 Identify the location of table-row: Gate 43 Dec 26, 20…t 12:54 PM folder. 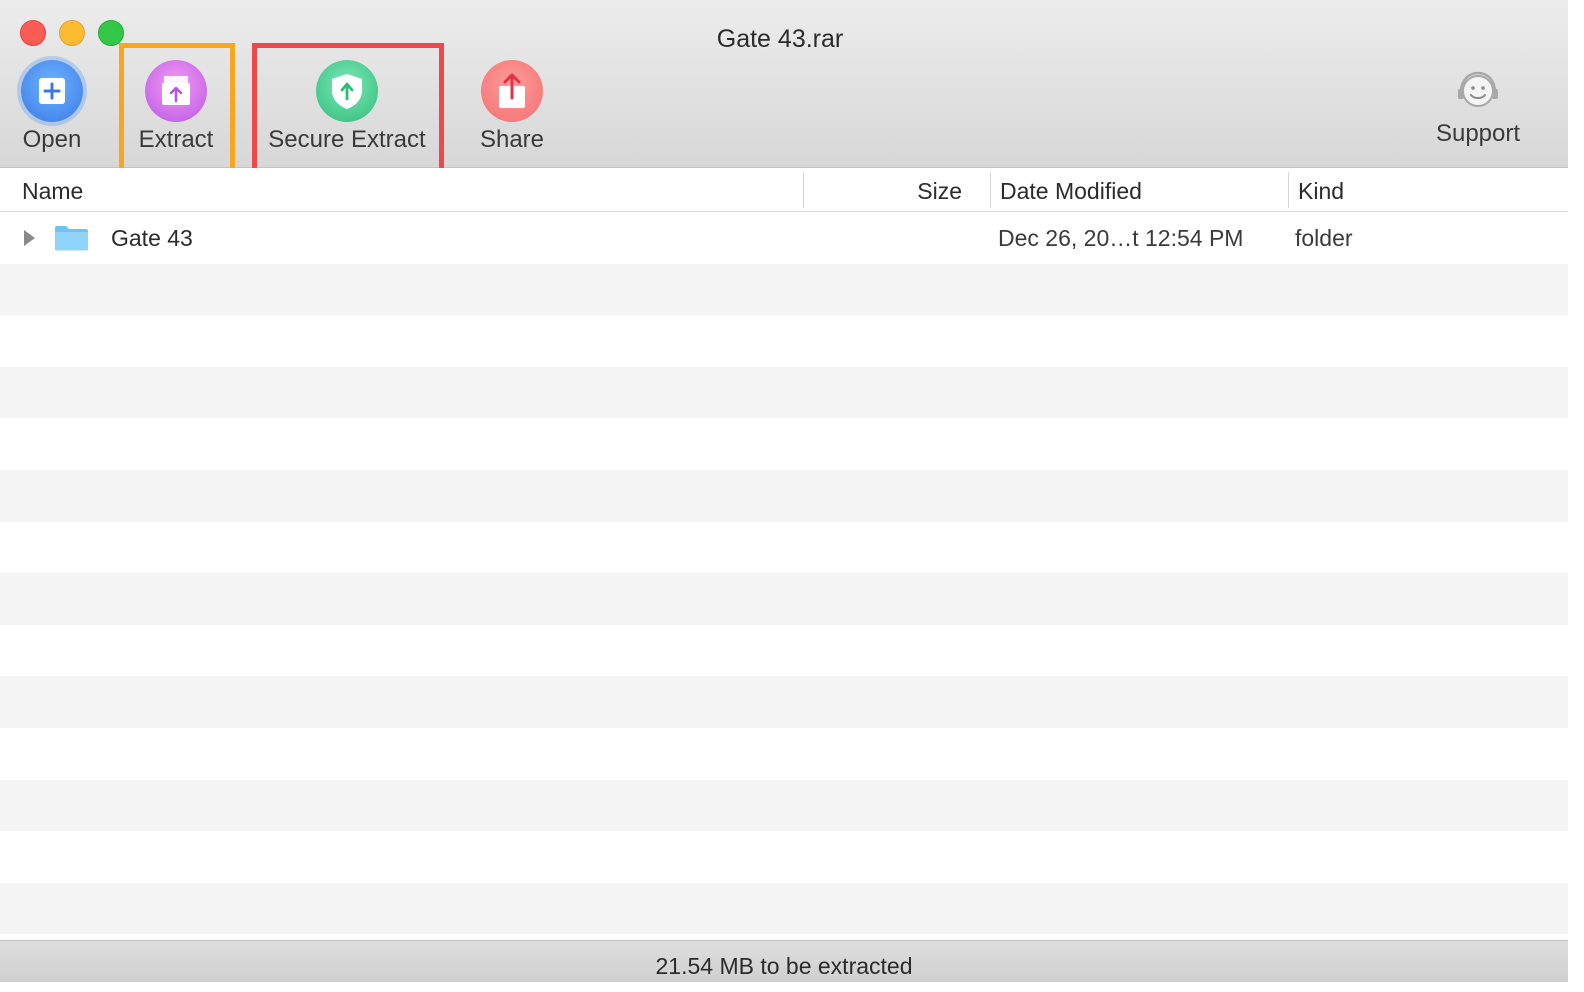
(784, 238).